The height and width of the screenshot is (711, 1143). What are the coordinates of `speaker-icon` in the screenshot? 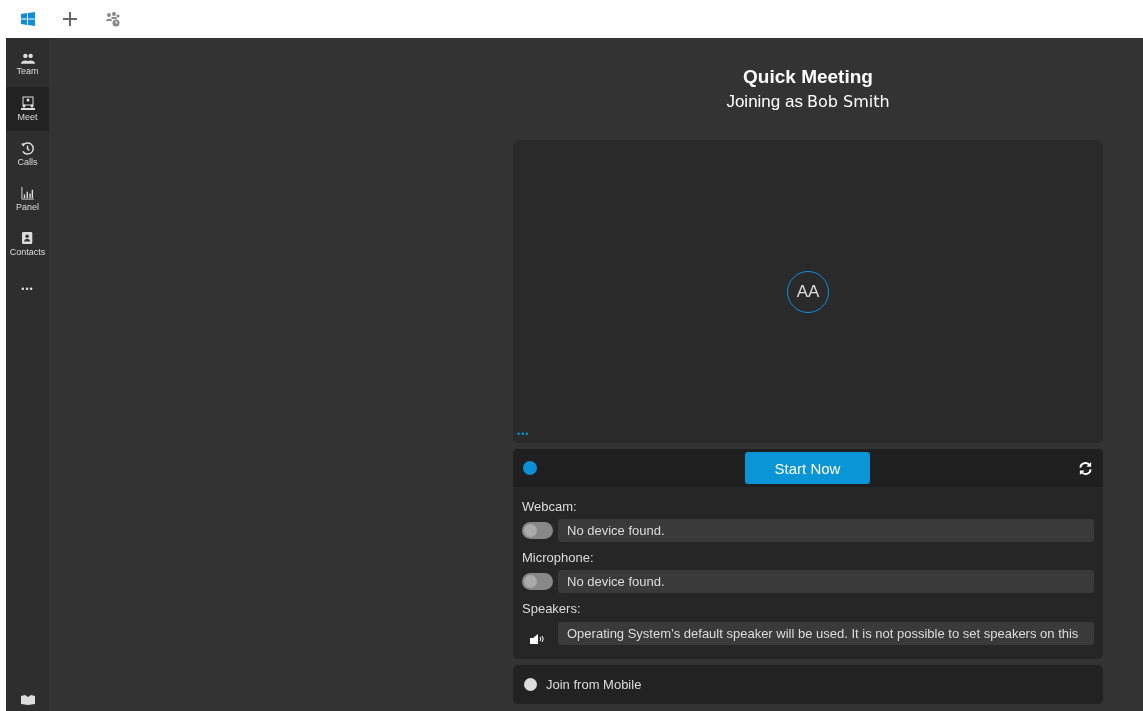 It's located at (538, 639).